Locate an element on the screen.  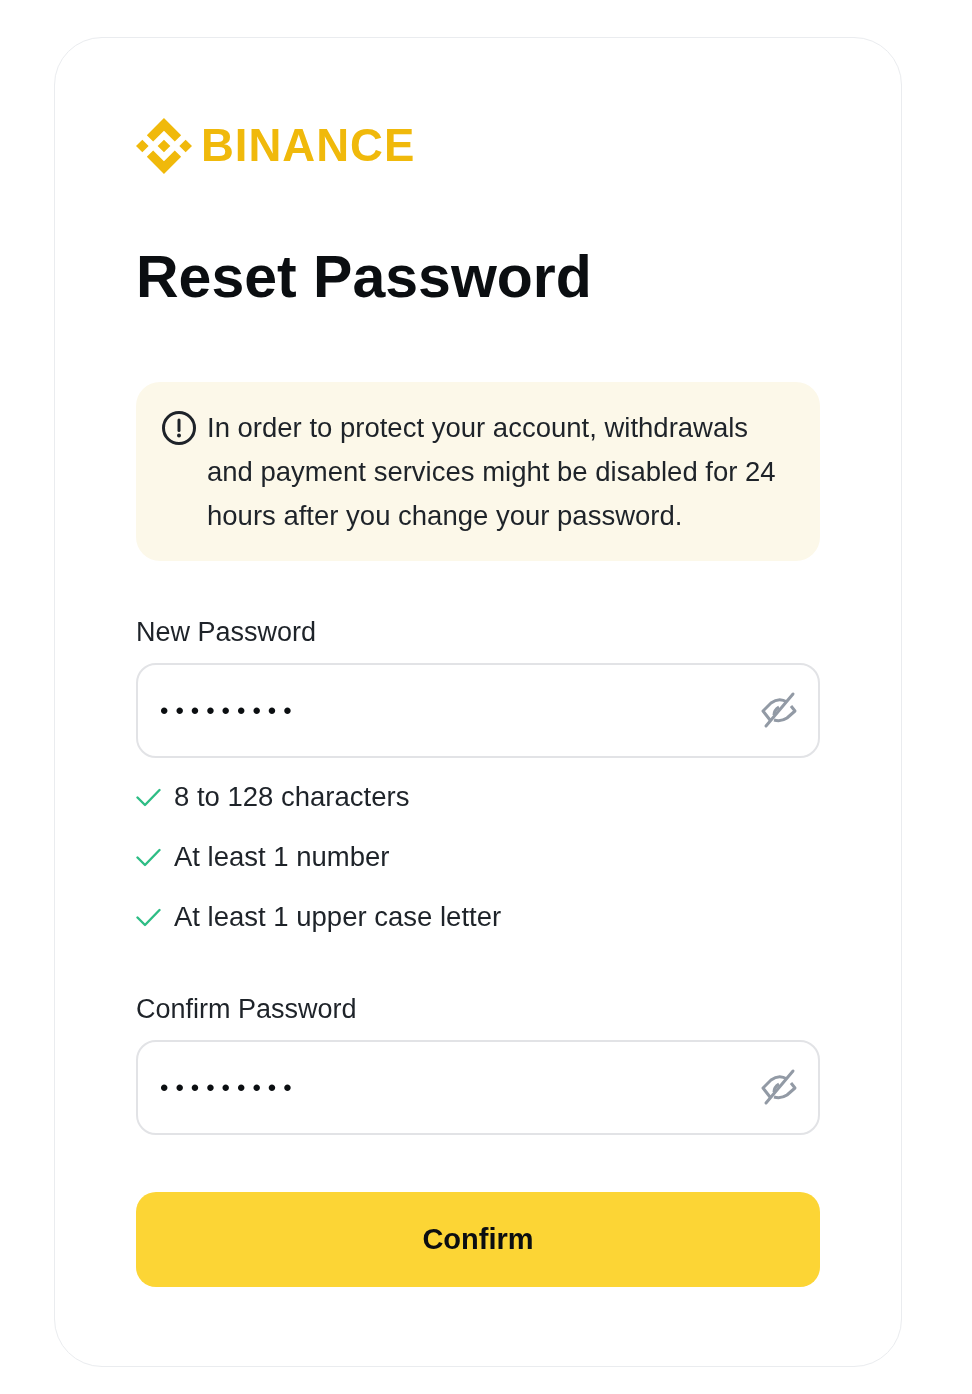
field-label: New Password is located at coordinates (226, 632).